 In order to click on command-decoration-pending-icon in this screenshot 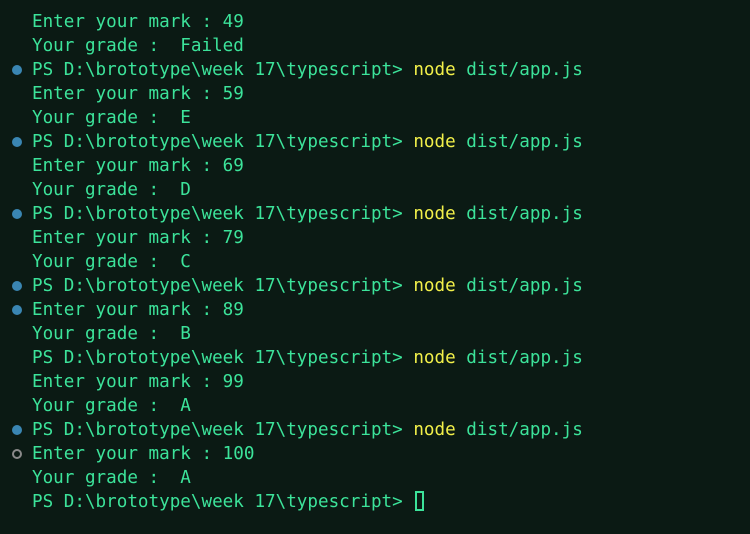, I will do `click(17, 454)`.